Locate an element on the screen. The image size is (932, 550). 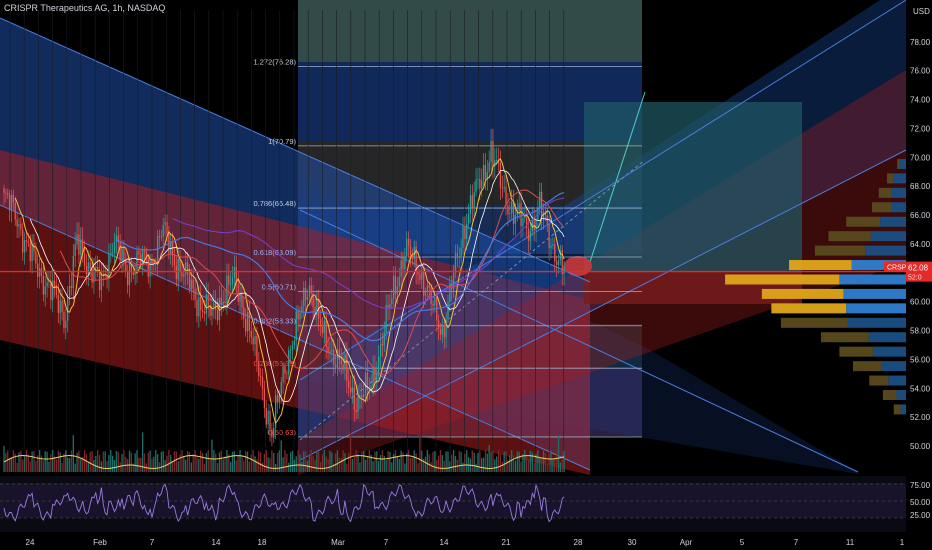
y-tick-label: 50.00 is located at coordinates (920, 446).